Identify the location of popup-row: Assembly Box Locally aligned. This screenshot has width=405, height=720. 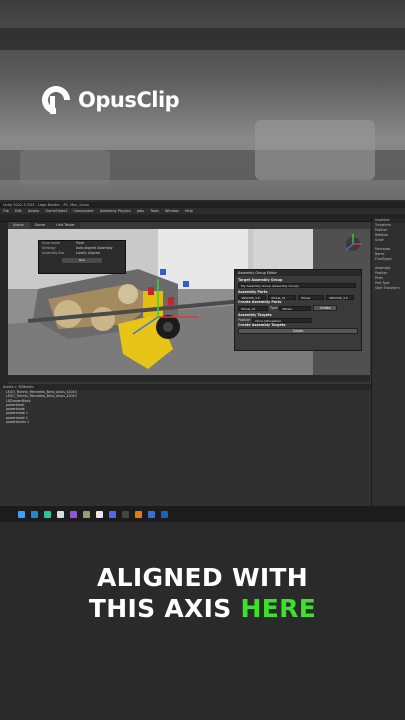
(82, 253).